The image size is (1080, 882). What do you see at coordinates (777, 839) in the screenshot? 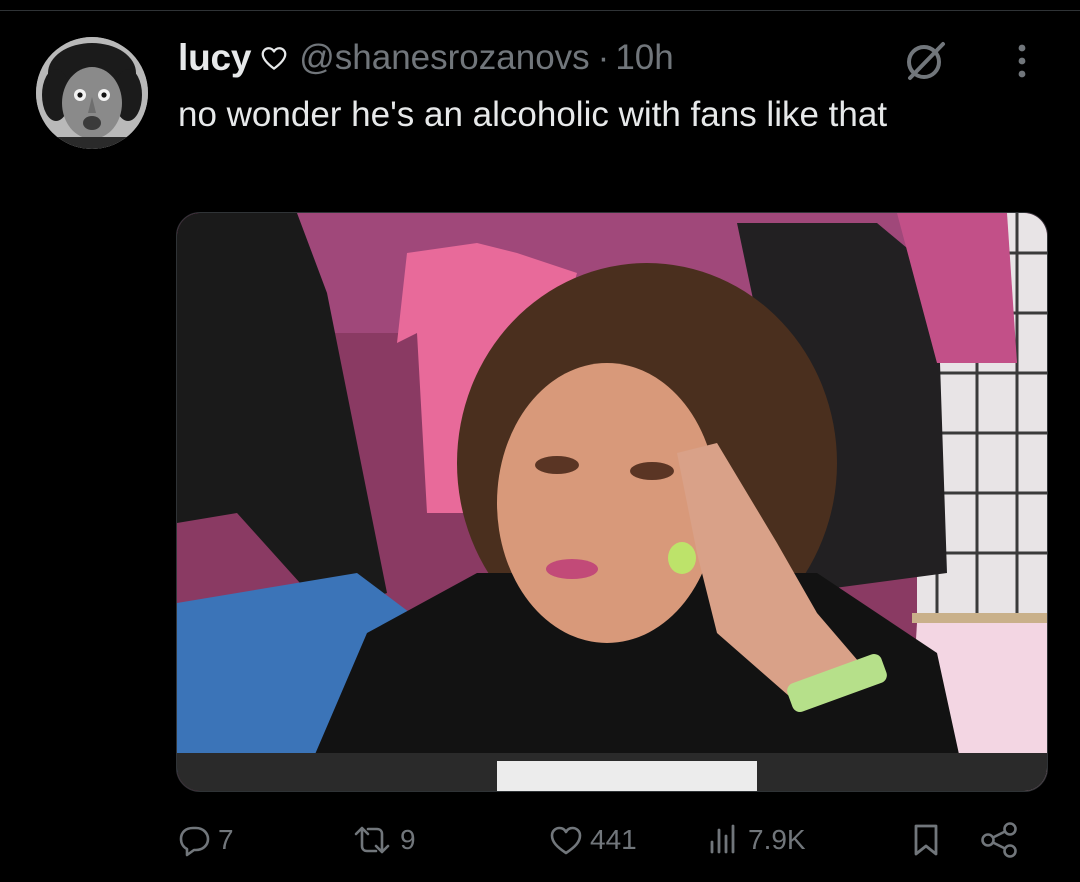
I see `views-count: 7.9K` at bounding box center [777, 839].